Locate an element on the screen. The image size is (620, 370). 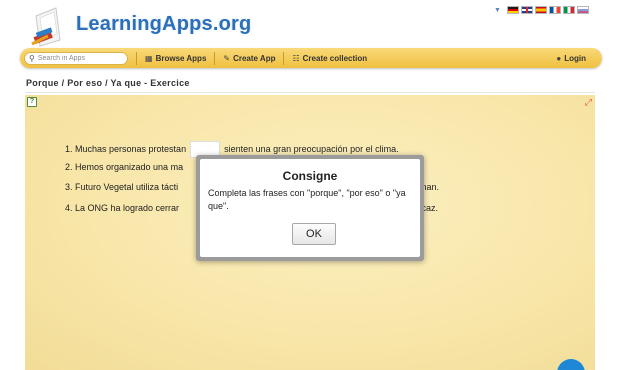
learningapps-logo-icon is located at coordinates (46, 27).